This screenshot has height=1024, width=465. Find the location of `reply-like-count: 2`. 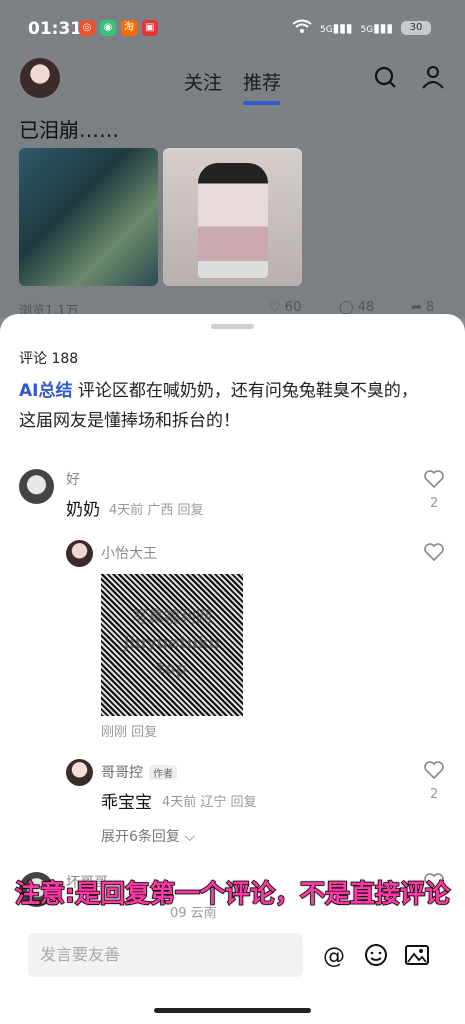

reply-like-count: 2 is located at coordinates (434, 794).